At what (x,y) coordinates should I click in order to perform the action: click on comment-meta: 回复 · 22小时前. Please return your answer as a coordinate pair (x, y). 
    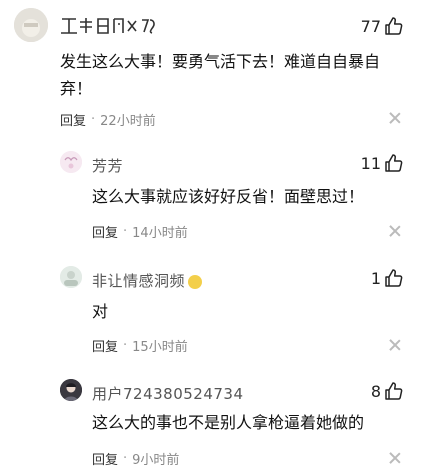
    Looking at the image, I should click on (108, 119).